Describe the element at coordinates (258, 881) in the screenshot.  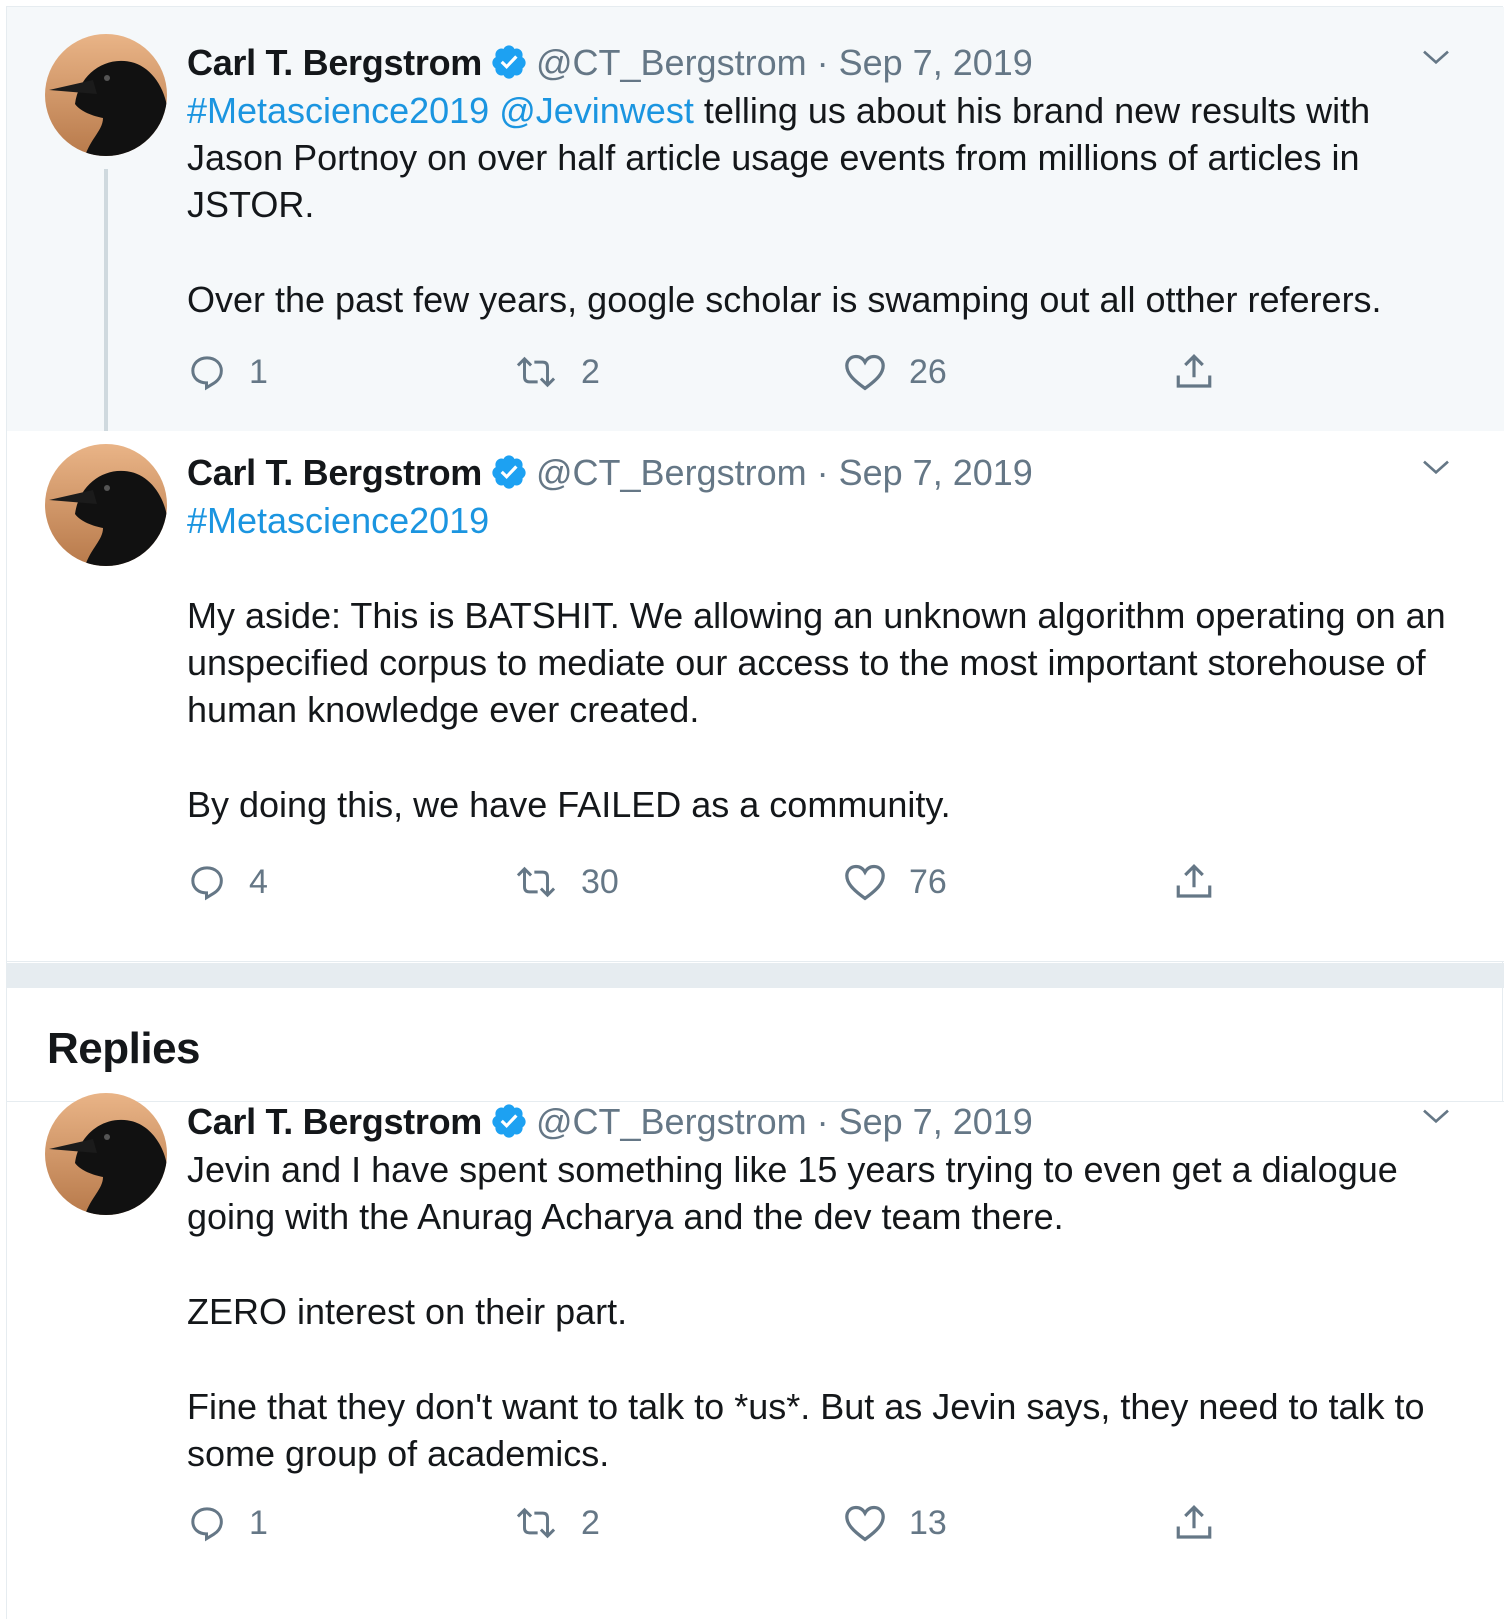
I see `reply-count: 4` at that location.